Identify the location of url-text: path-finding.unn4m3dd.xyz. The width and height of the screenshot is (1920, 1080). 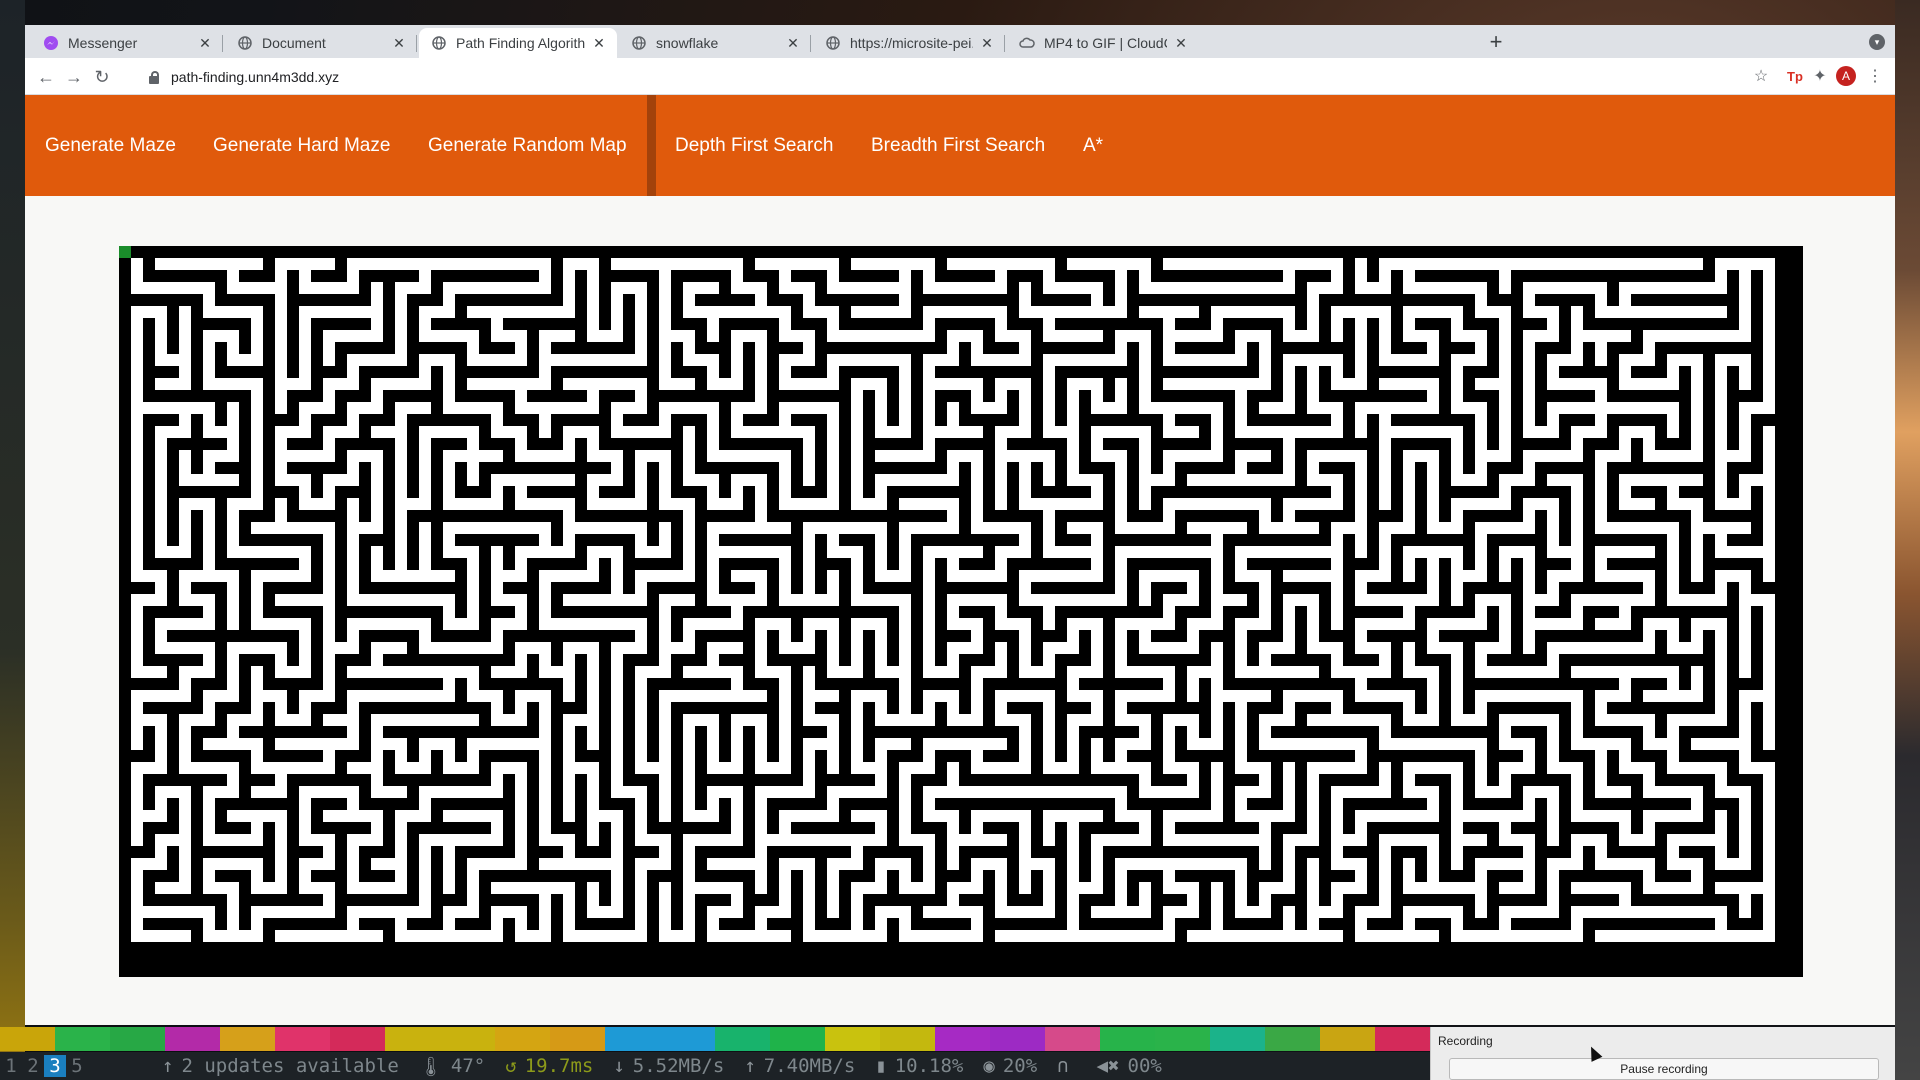
(255, 76).